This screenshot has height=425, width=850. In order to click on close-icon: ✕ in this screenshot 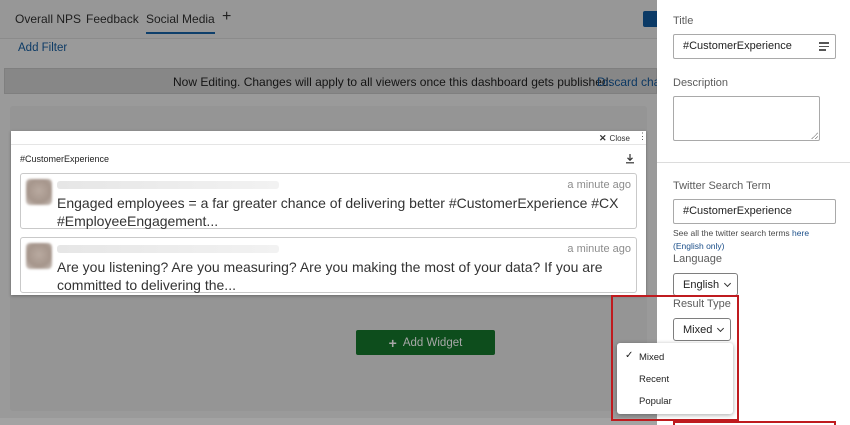, I will do `click(603, 138)`.